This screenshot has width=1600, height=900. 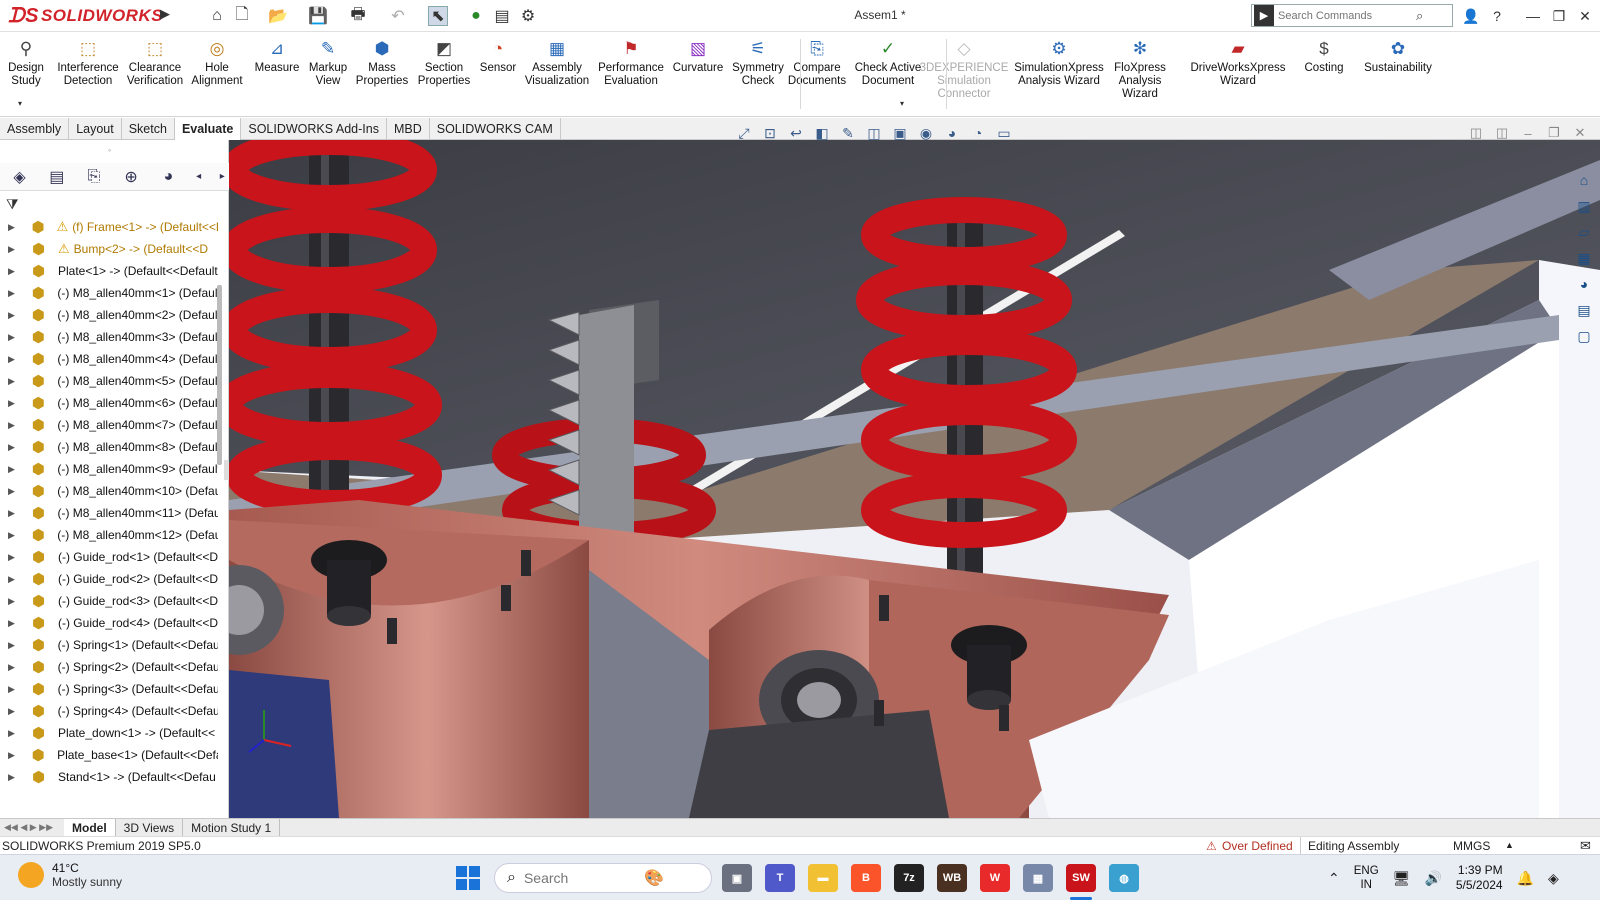 What do you see at coordinates (557, 62) in the screenshot?
I see `assembly-visualization-button: ▦ Assembly Visualization` at bounding box center [557, 62].